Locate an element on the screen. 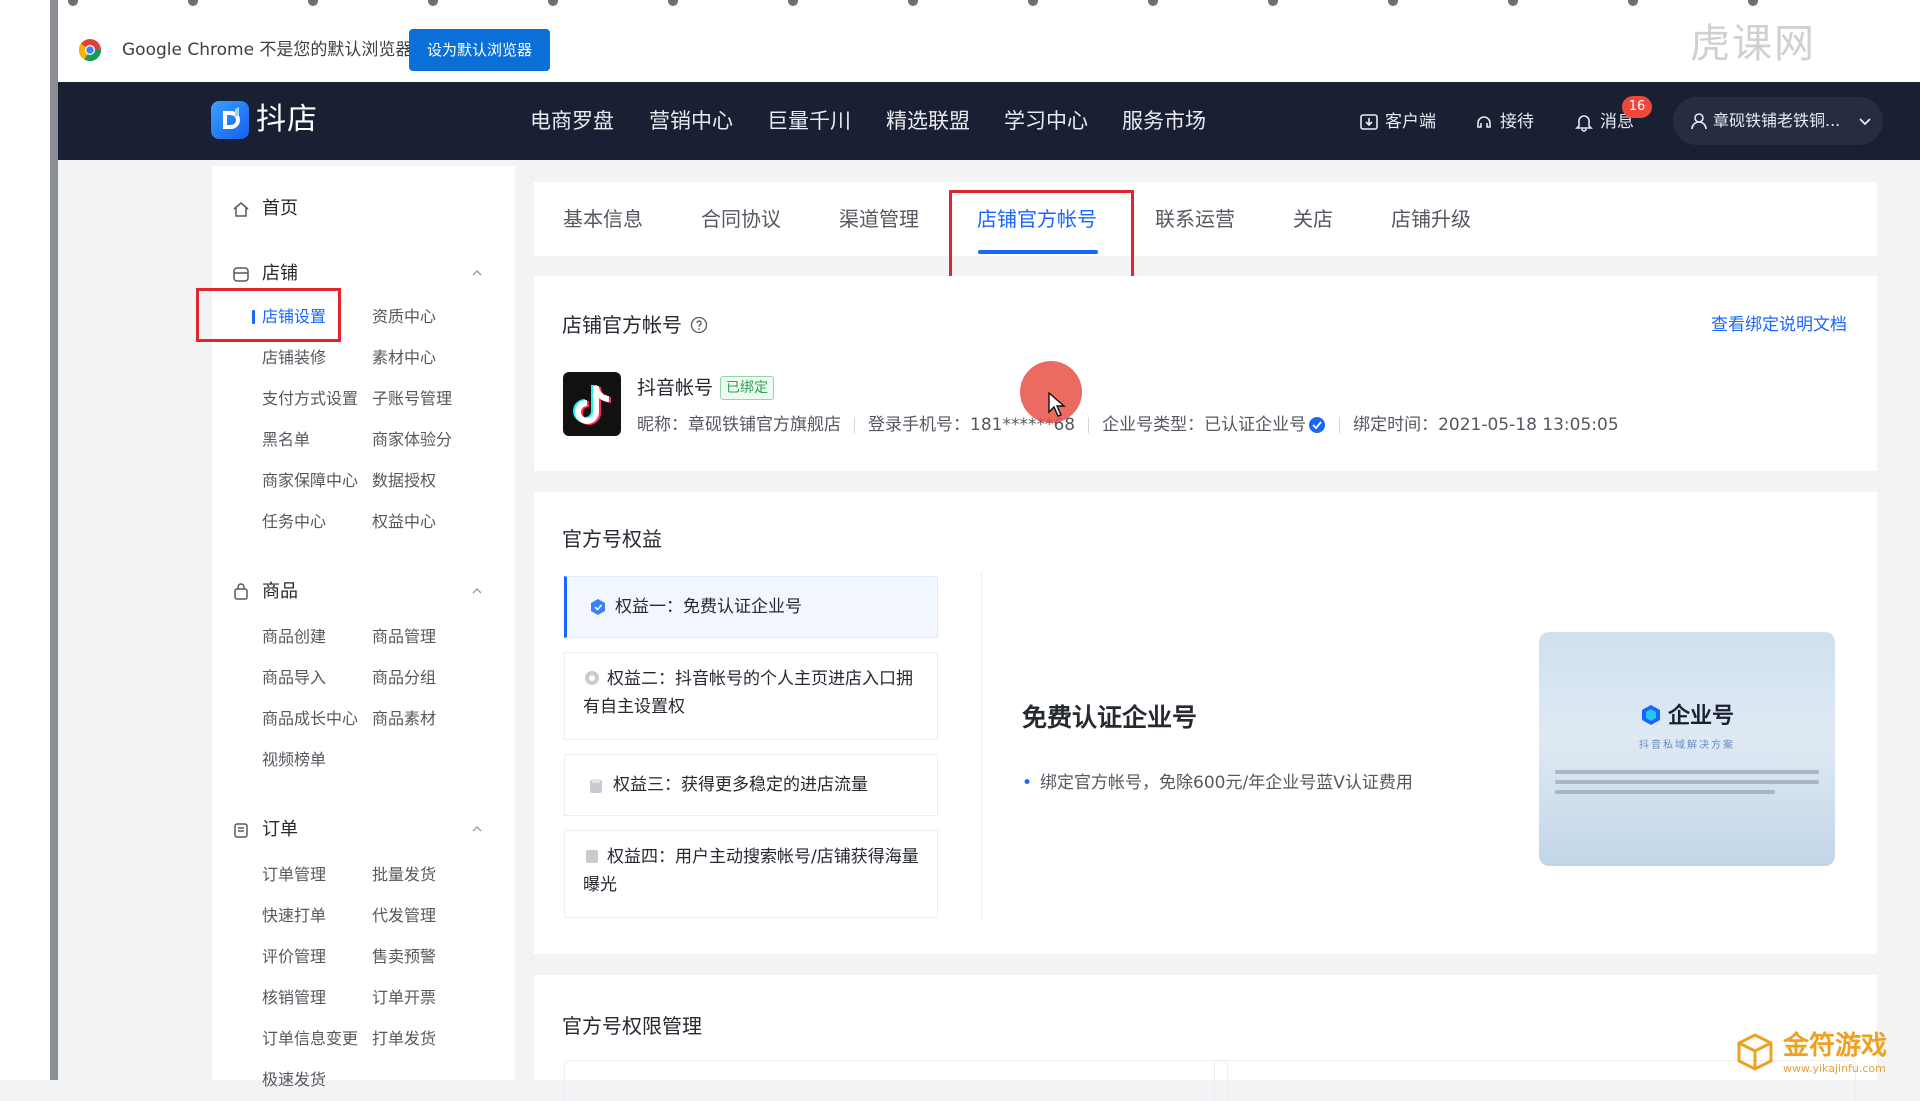 The width and height of the screenshot is (1920, 1101). nav-item-marketing: 营销中心 is located at coordinates (691, 121).